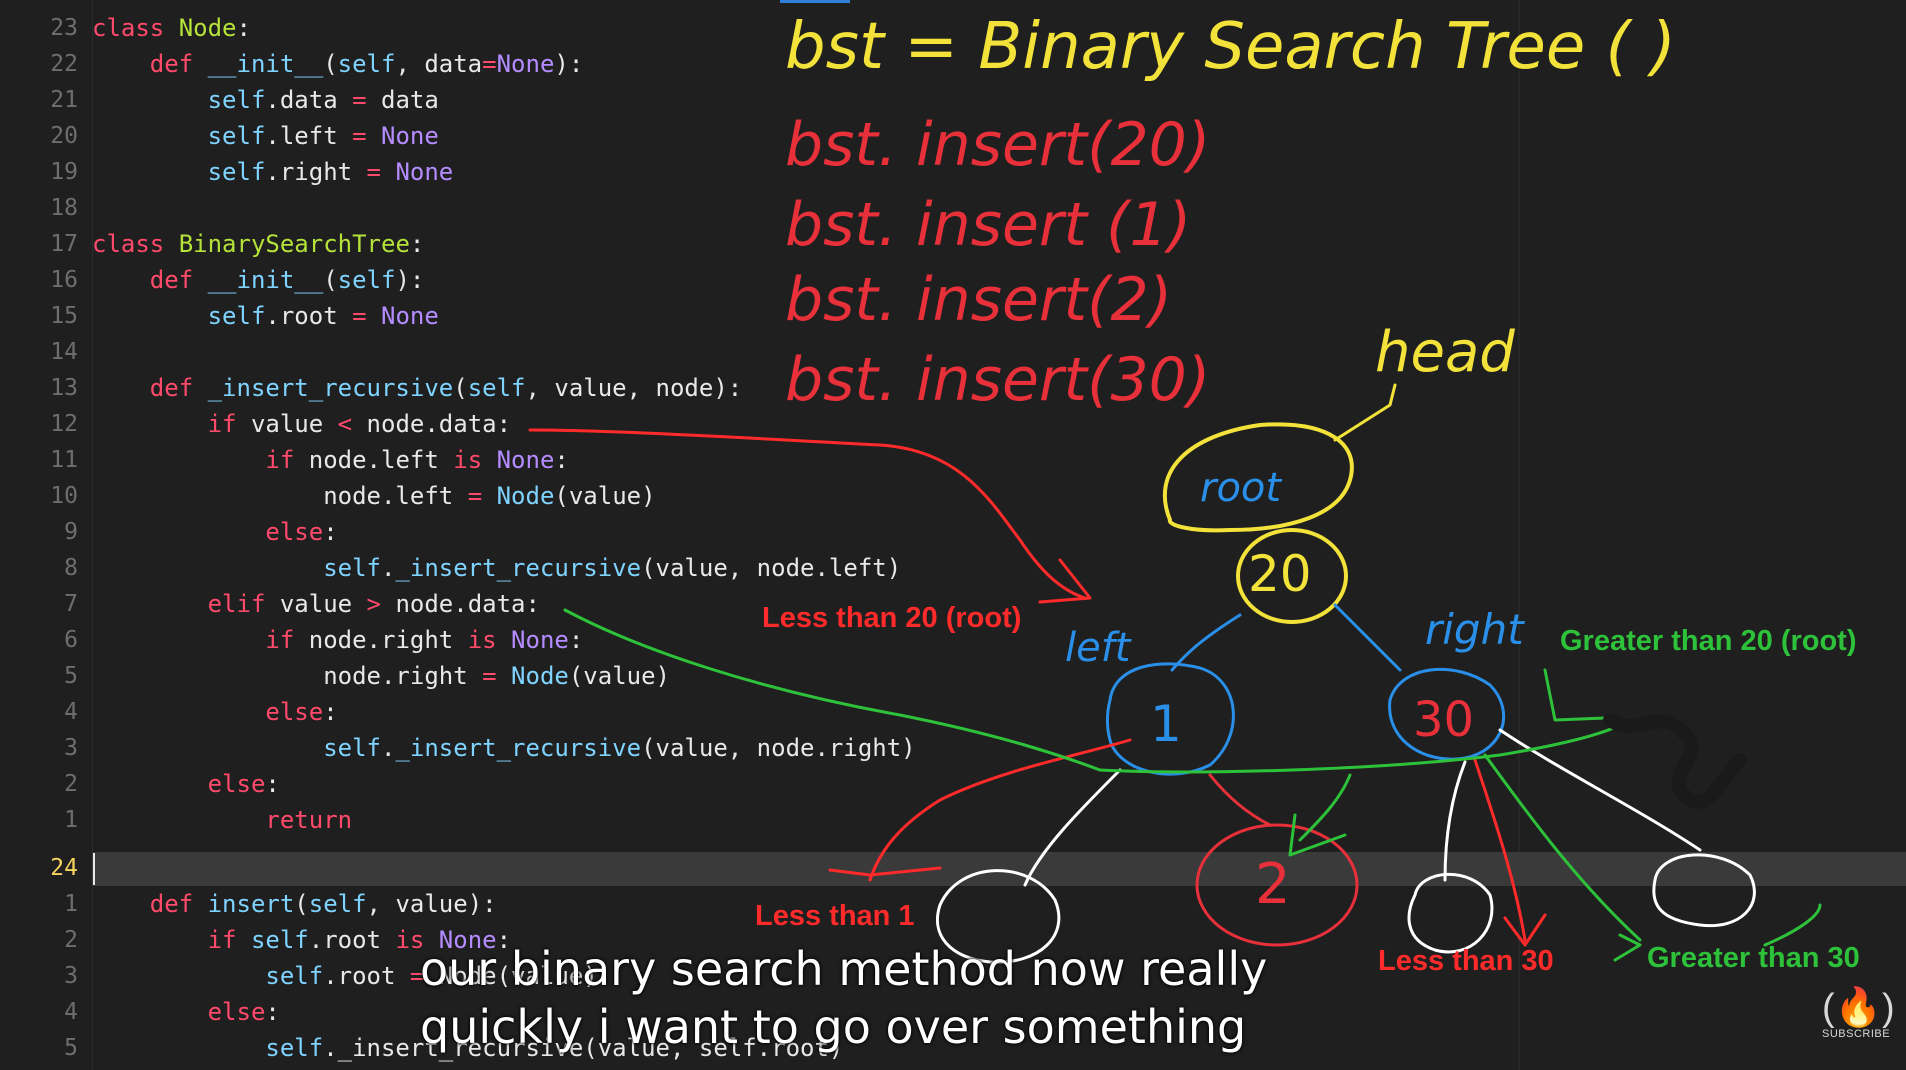 Image resolution: width=1906 pixels, height=1070 pixels. I want to click on edge-30-right-leaf, so click(1600, 790).